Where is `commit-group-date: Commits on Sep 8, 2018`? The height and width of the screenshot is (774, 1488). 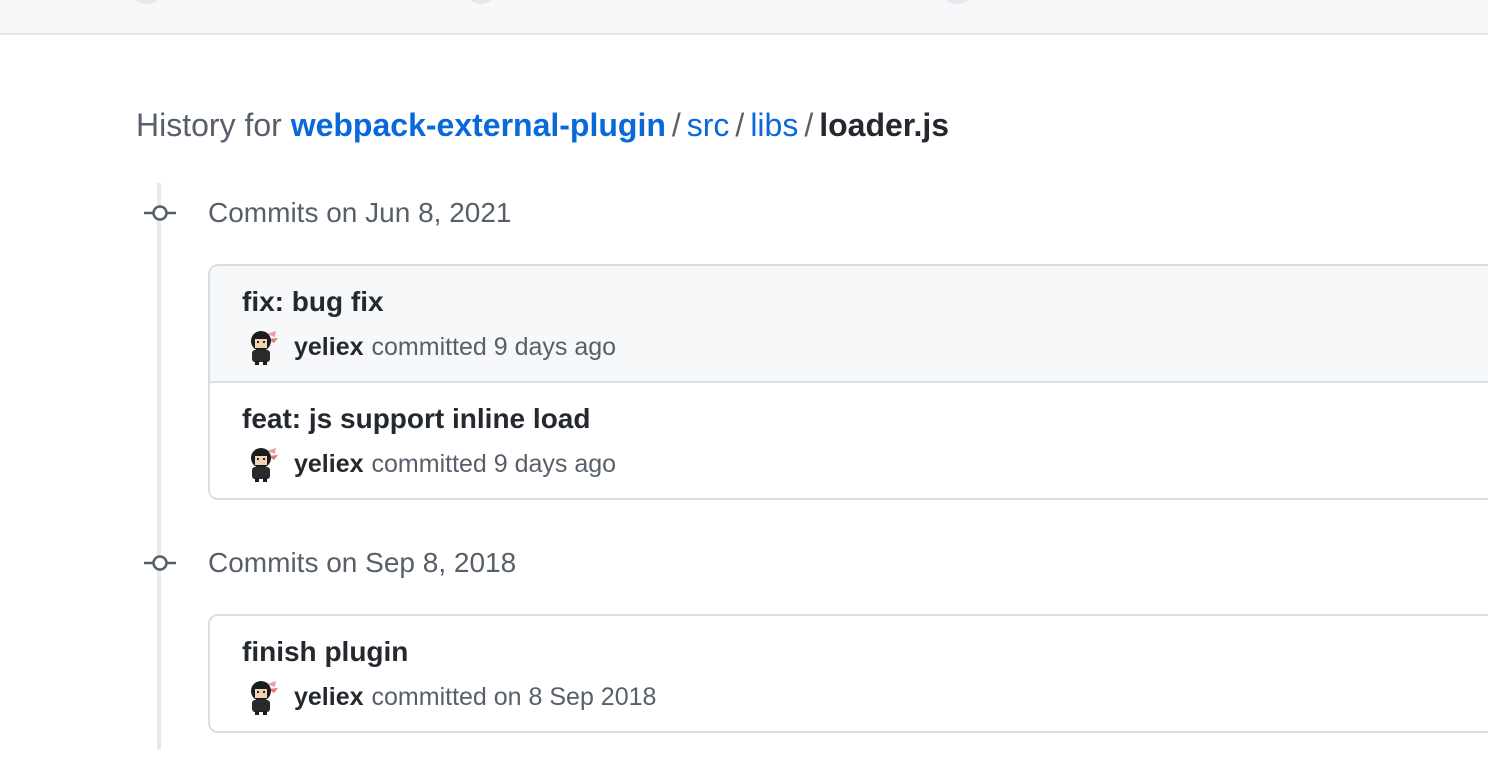 commit-group-date: Commits on Sep 8, 2018 is located at coordinates (362, 562).